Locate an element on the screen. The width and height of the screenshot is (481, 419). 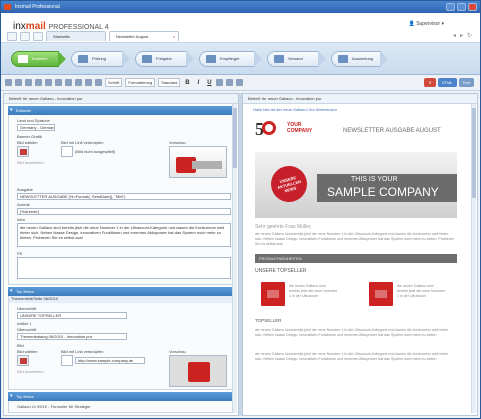
home-icon is located at coordinates (12, 36).